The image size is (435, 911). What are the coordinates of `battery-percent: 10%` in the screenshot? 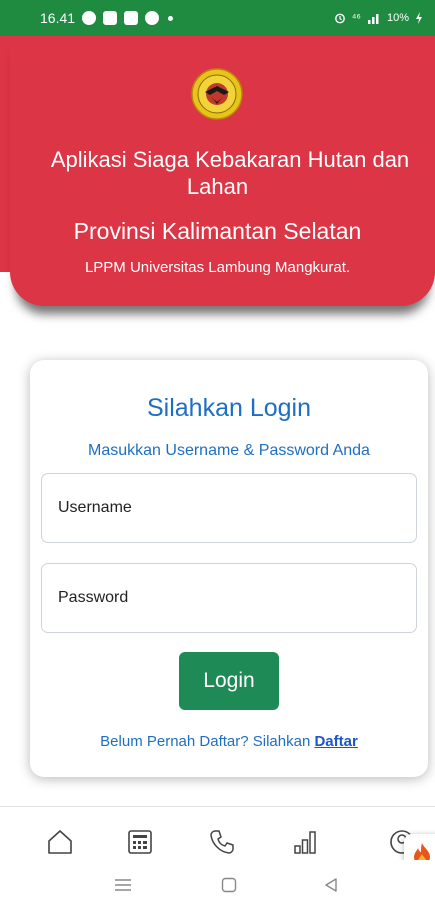 It's located at (397, 18).